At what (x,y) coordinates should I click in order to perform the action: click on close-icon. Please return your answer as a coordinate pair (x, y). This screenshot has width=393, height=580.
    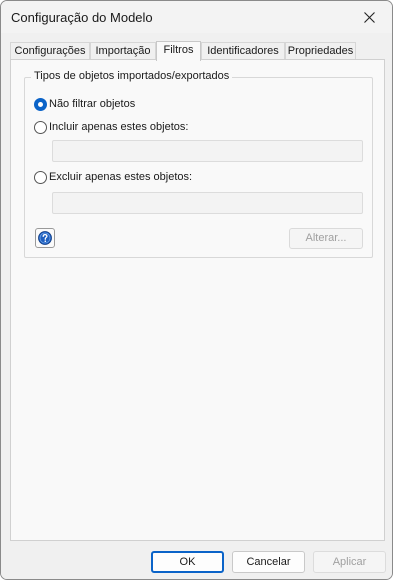
    Looking at the image, I should click on (369, 17).